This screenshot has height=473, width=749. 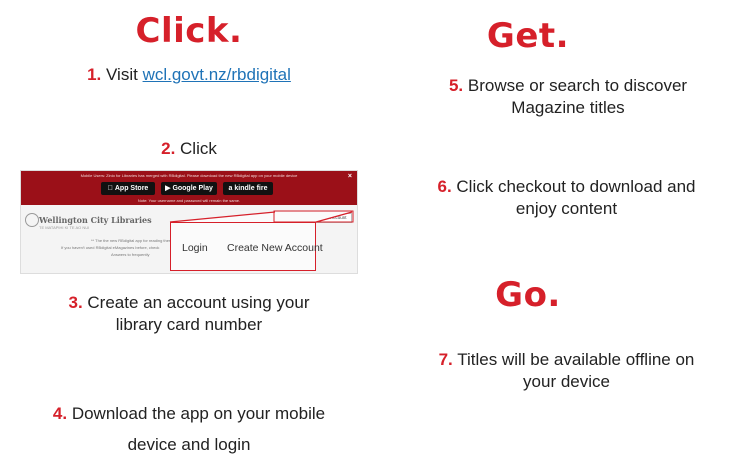 I want to click on step-2: 2. Click, so click(x=189, y=149).